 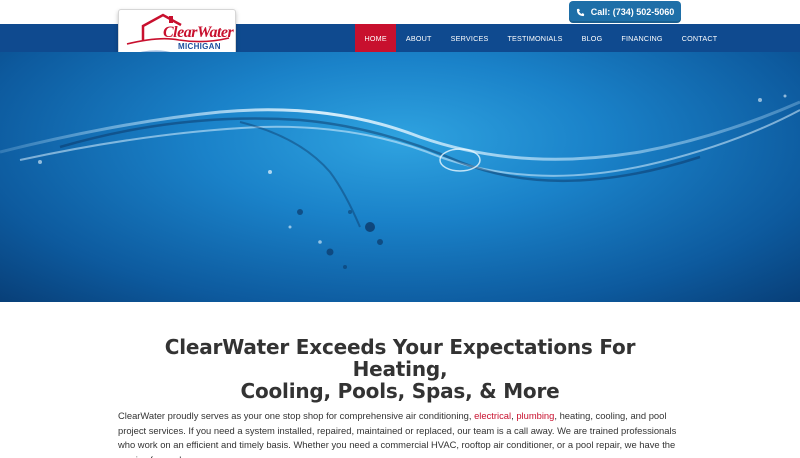 I want to click on logo-subtitle: MICHIGAN, so click(x=199, y=46).